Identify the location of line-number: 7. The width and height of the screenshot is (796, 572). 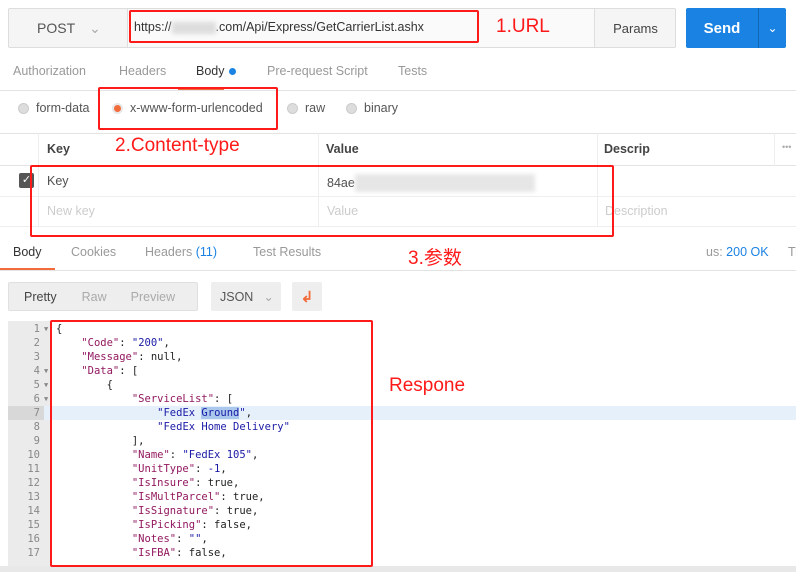
(26, 413).